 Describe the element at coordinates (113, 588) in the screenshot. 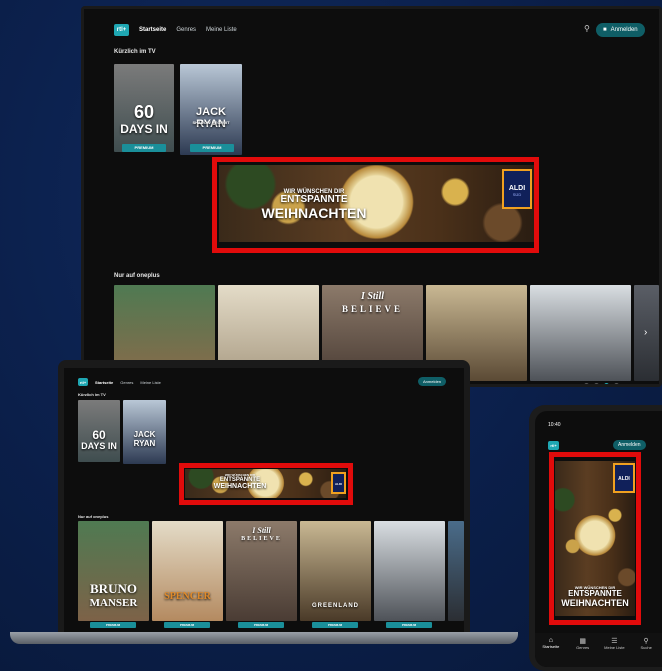

I see `poster-title-line1: BRUNO` at that location.